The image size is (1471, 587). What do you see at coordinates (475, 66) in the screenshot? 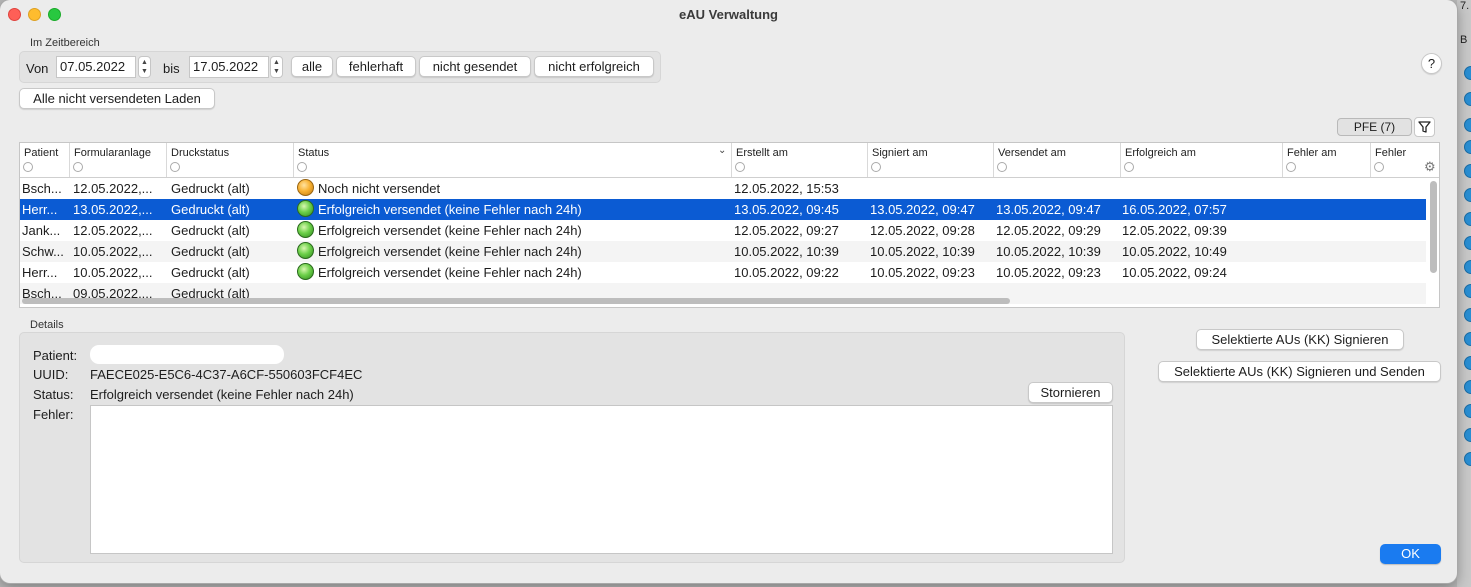
I see `filter-nicht-gesendet-button: nicht gesendet` at bounding box center [475, 66].